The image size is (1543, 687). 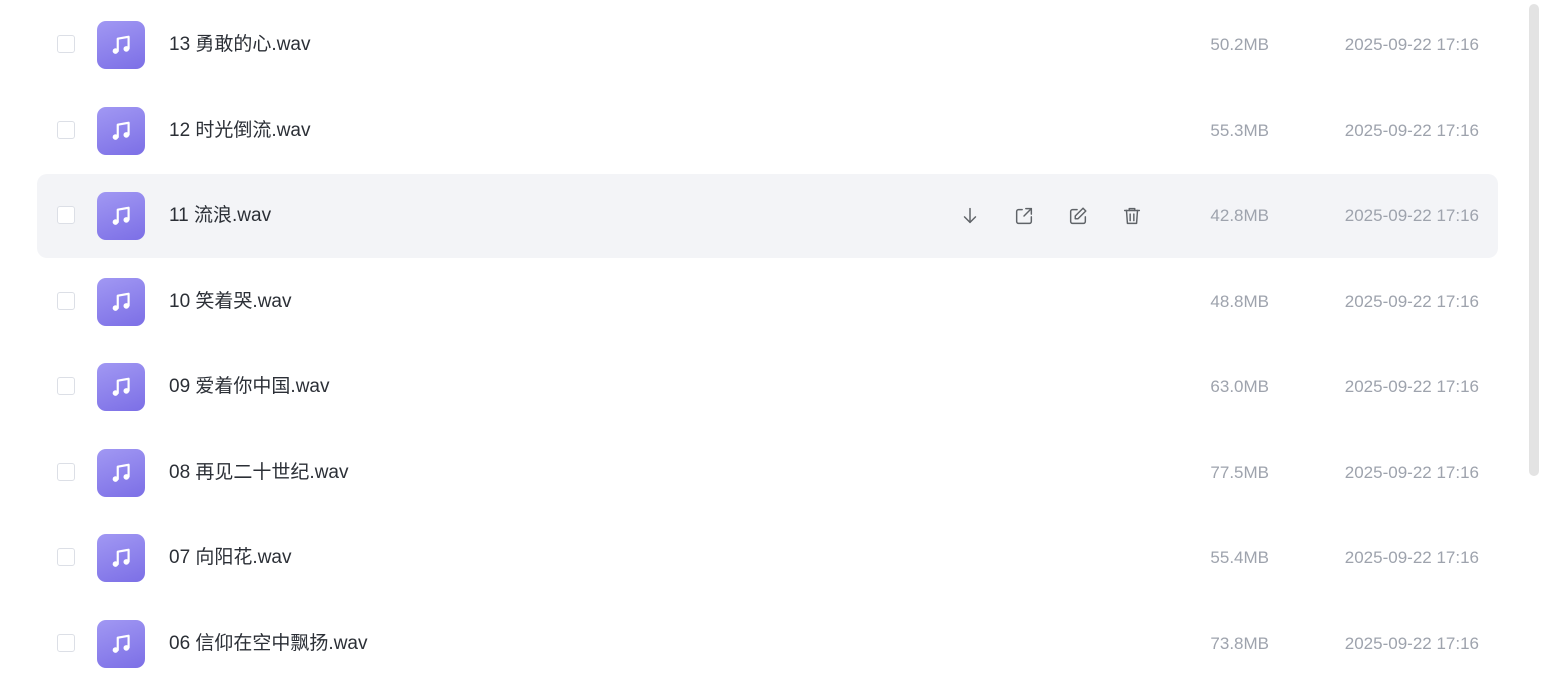 I want to click on download-icon, so click(x=970, y=215).